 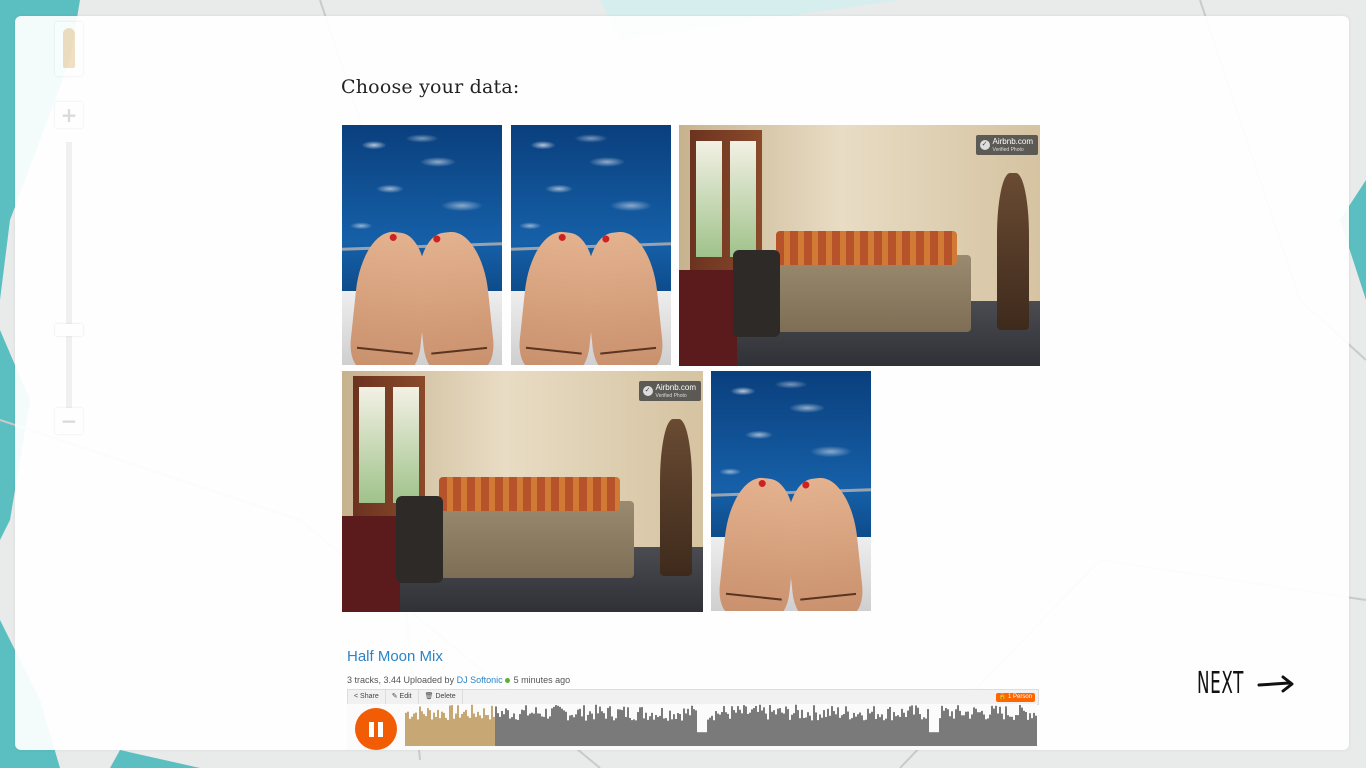 I want to click on next-button: NEXT, so click(x=1246, y=683).